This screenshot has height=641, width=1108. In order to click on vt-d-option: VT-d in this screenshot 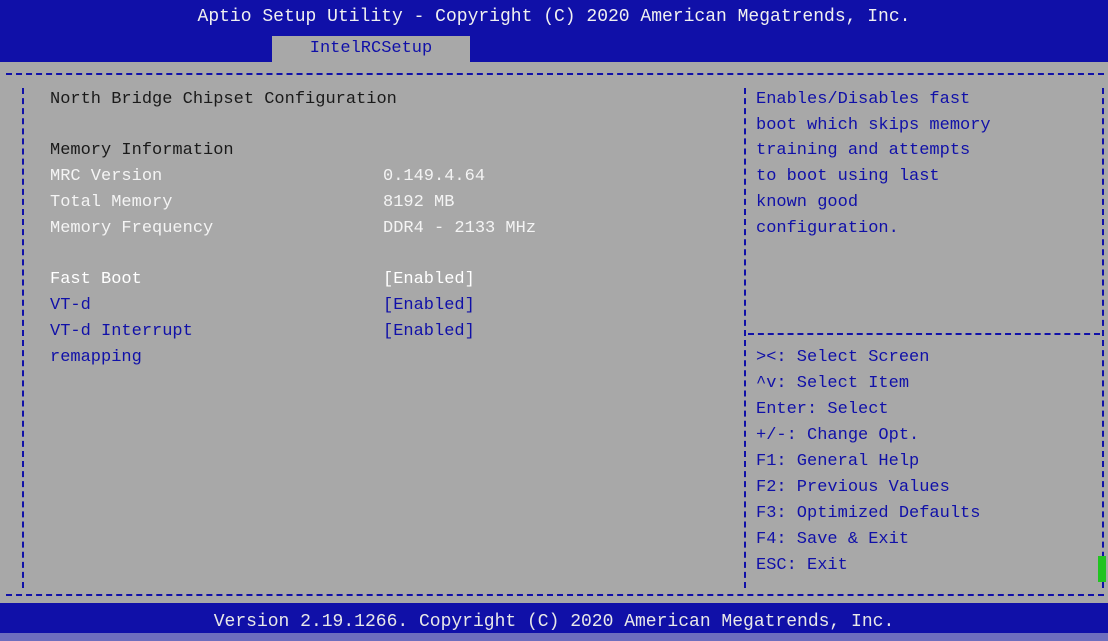, I will do `click(70, 306)`.